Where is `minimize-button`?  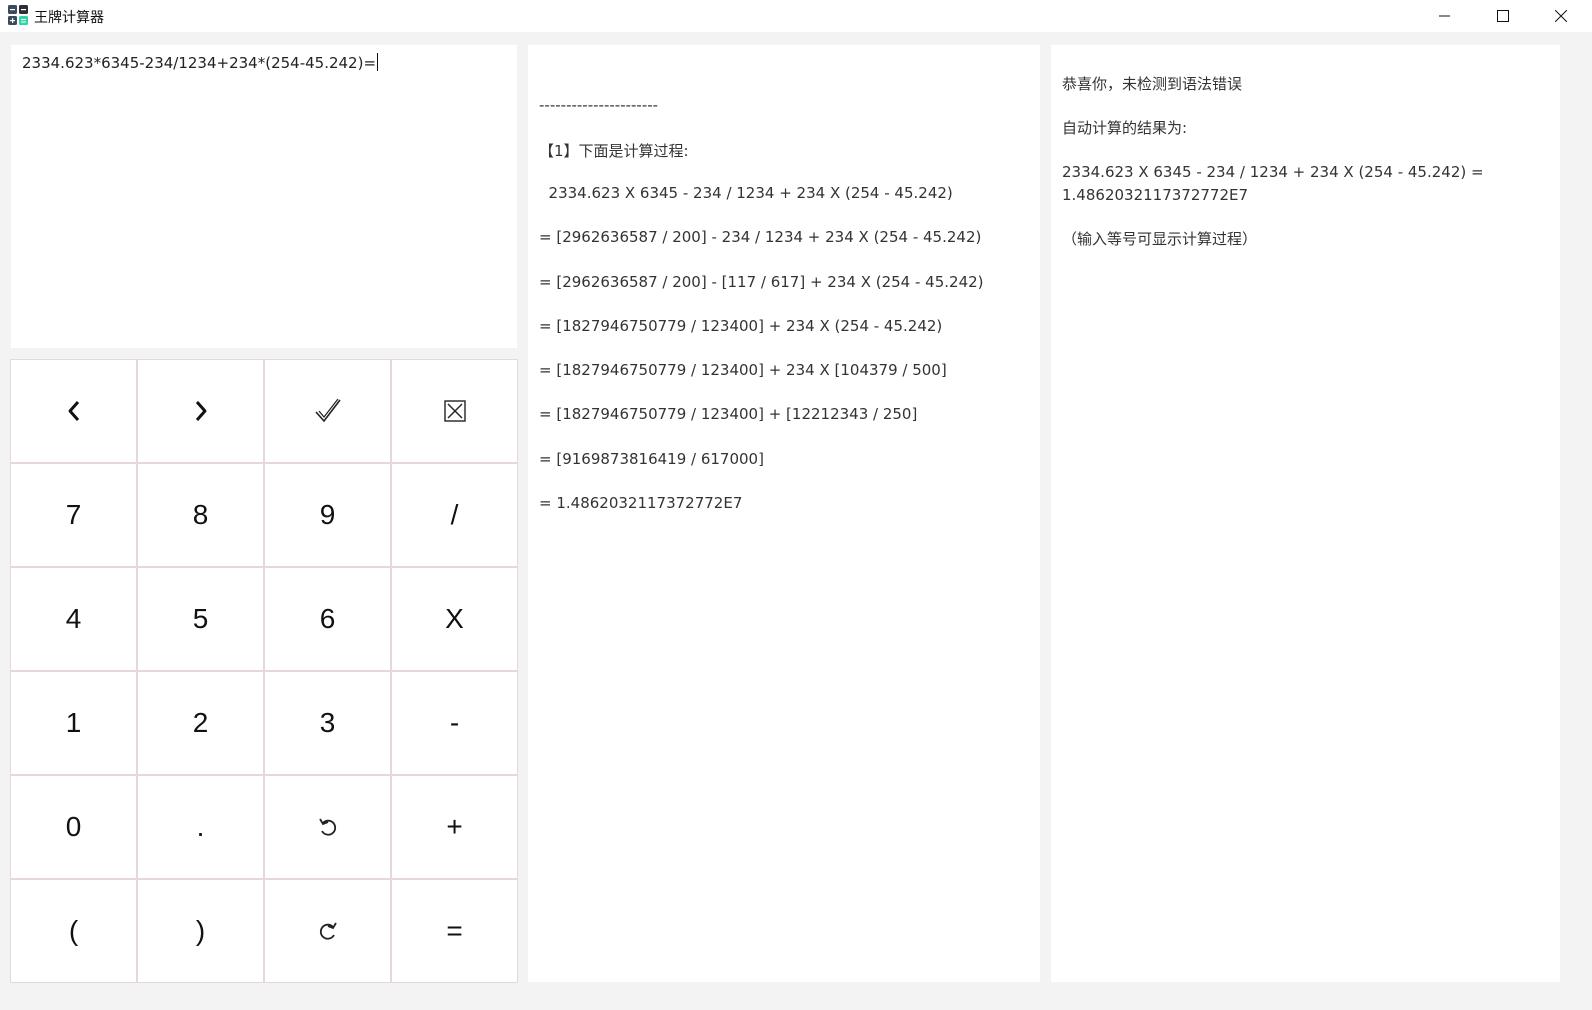 minimize-button is located at coordinates (1445, 16).